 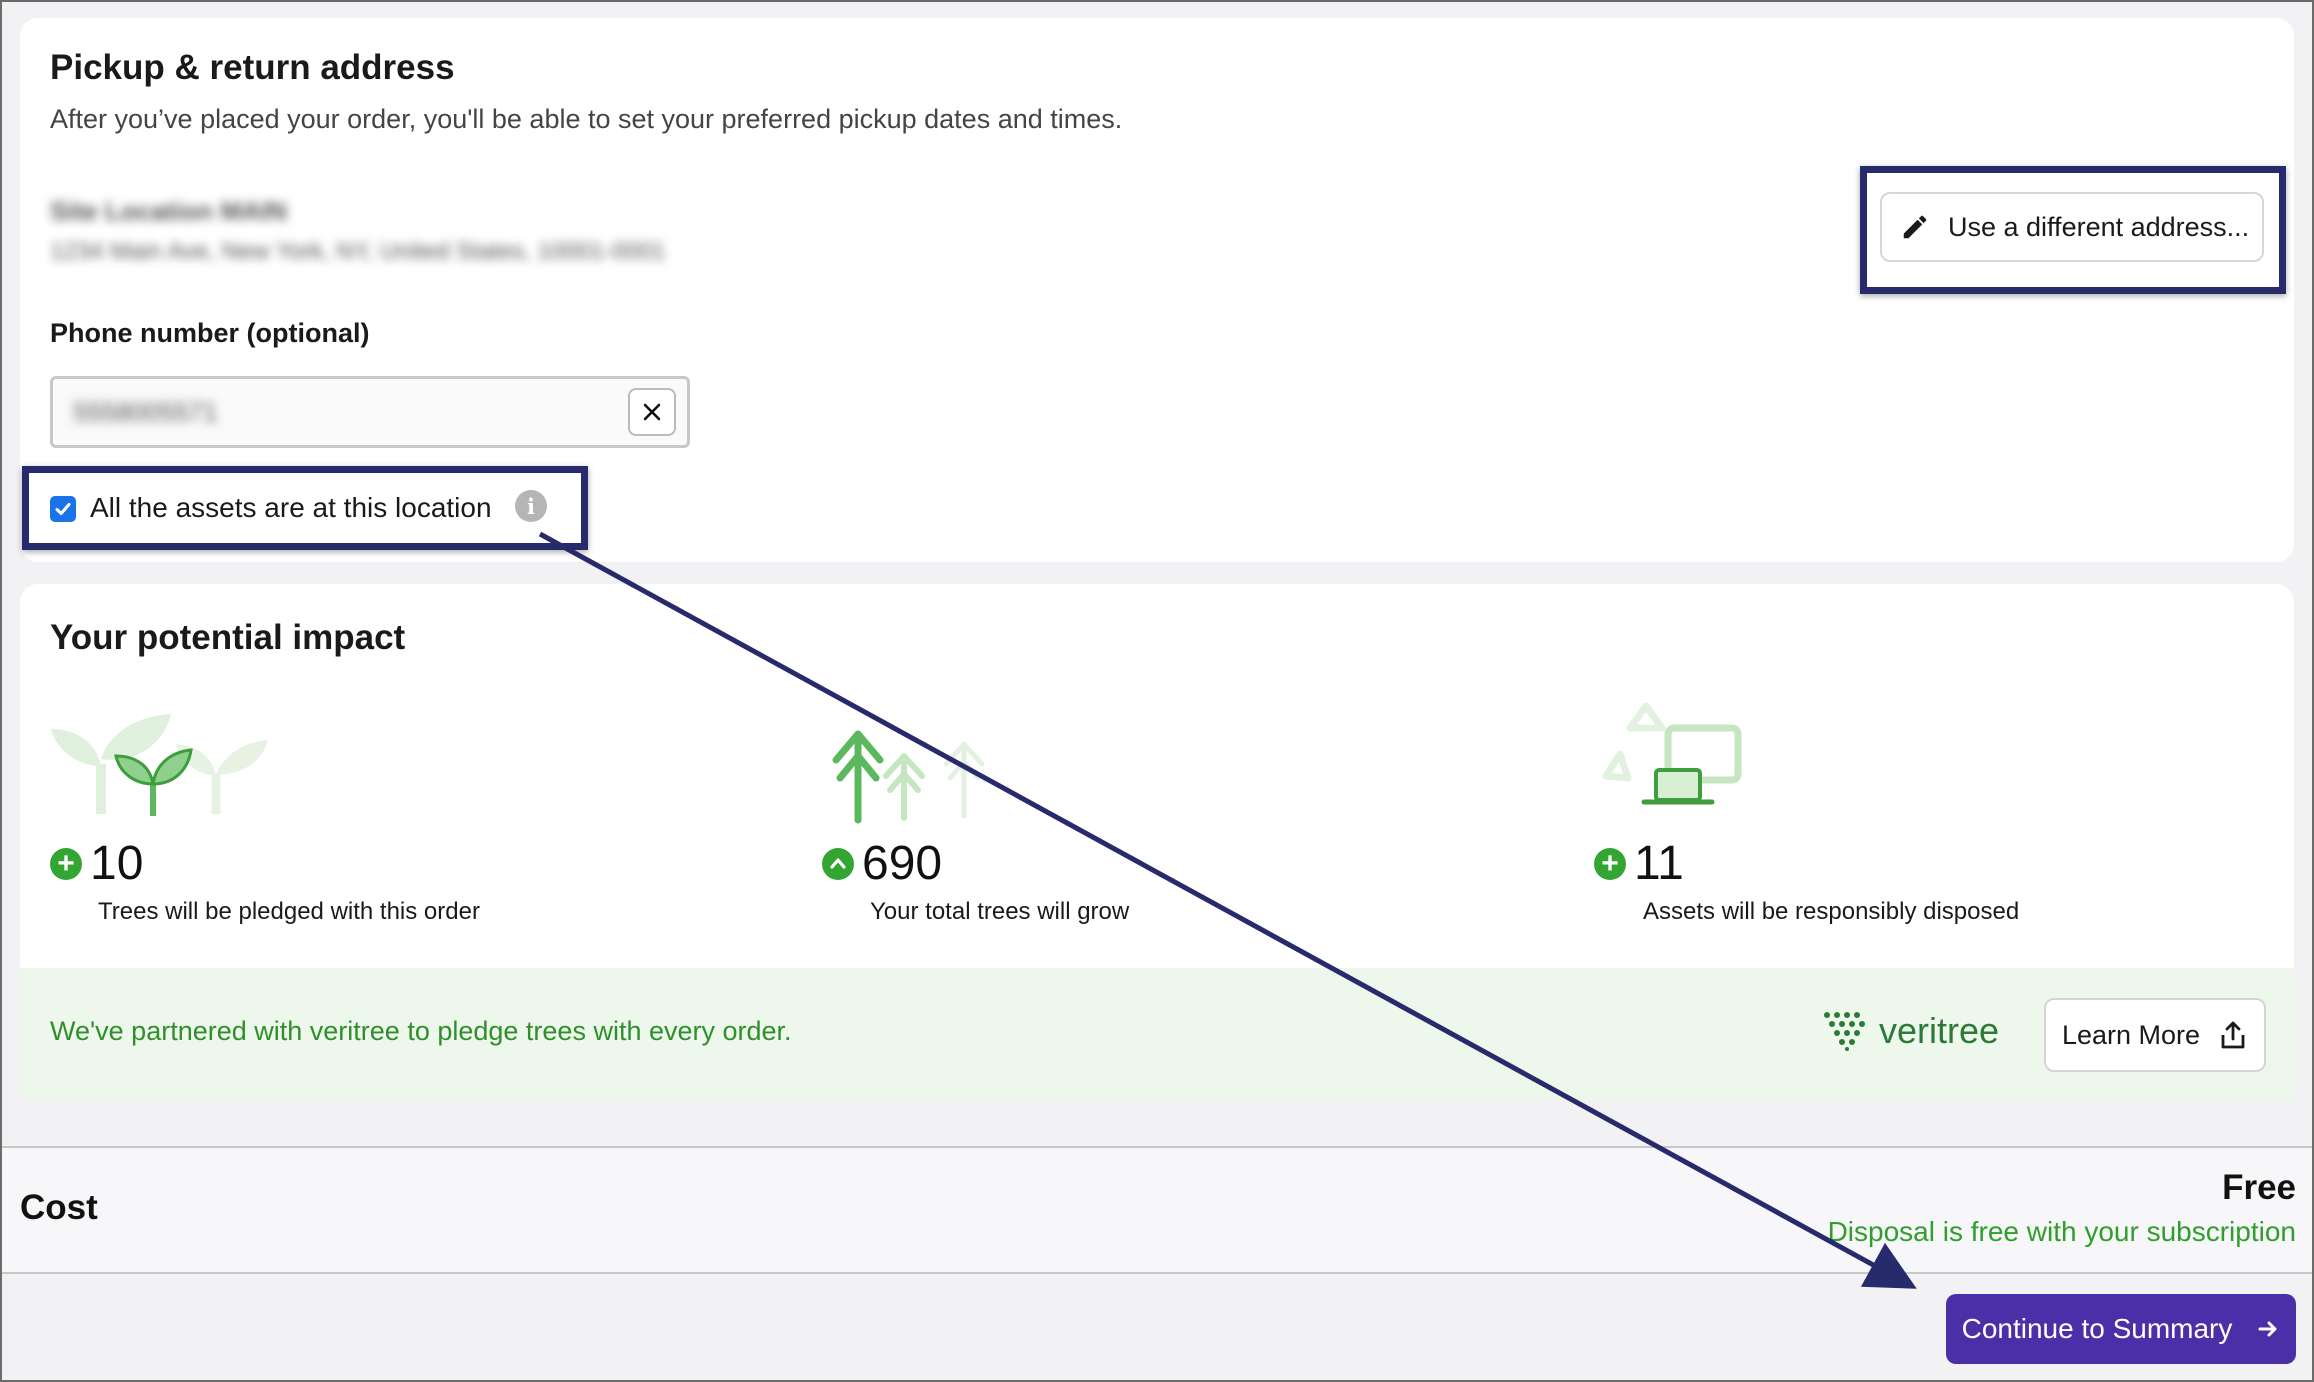 I want to click on assets-location-label: All the assets are at this location, so click(x=291, y=508).